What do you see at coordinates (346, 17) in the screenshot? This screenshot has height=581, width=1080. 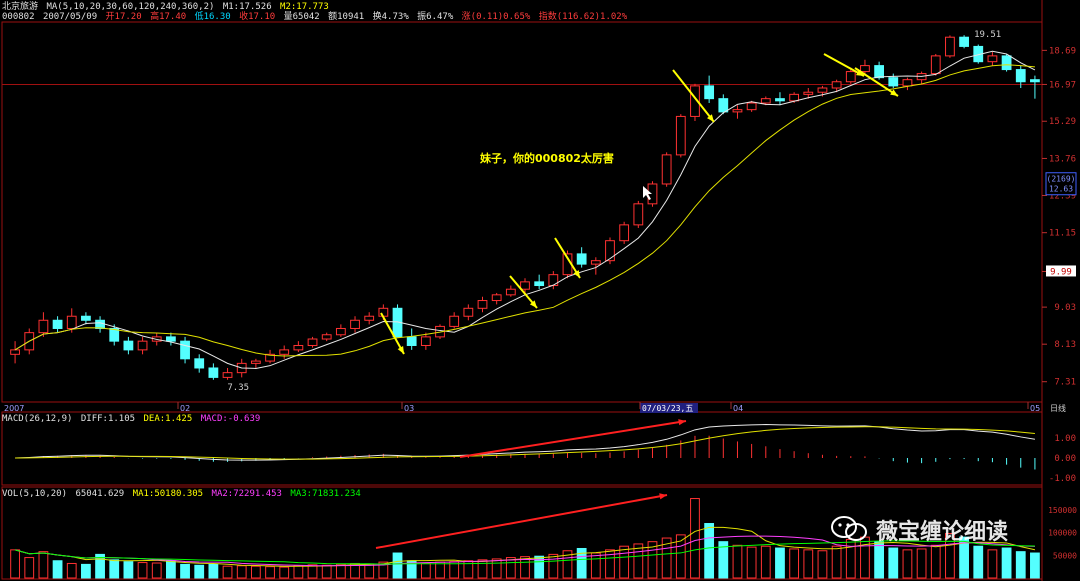 I see `amount-value: 额10941` at bounding box center [346, 17].